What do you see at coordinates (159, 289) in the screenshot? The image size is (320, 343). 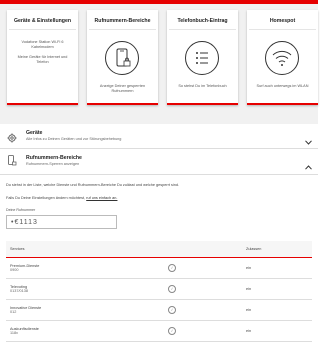 I see `table-row: Televoting 0137/0138 i ein` at bounding box center [159, 289].